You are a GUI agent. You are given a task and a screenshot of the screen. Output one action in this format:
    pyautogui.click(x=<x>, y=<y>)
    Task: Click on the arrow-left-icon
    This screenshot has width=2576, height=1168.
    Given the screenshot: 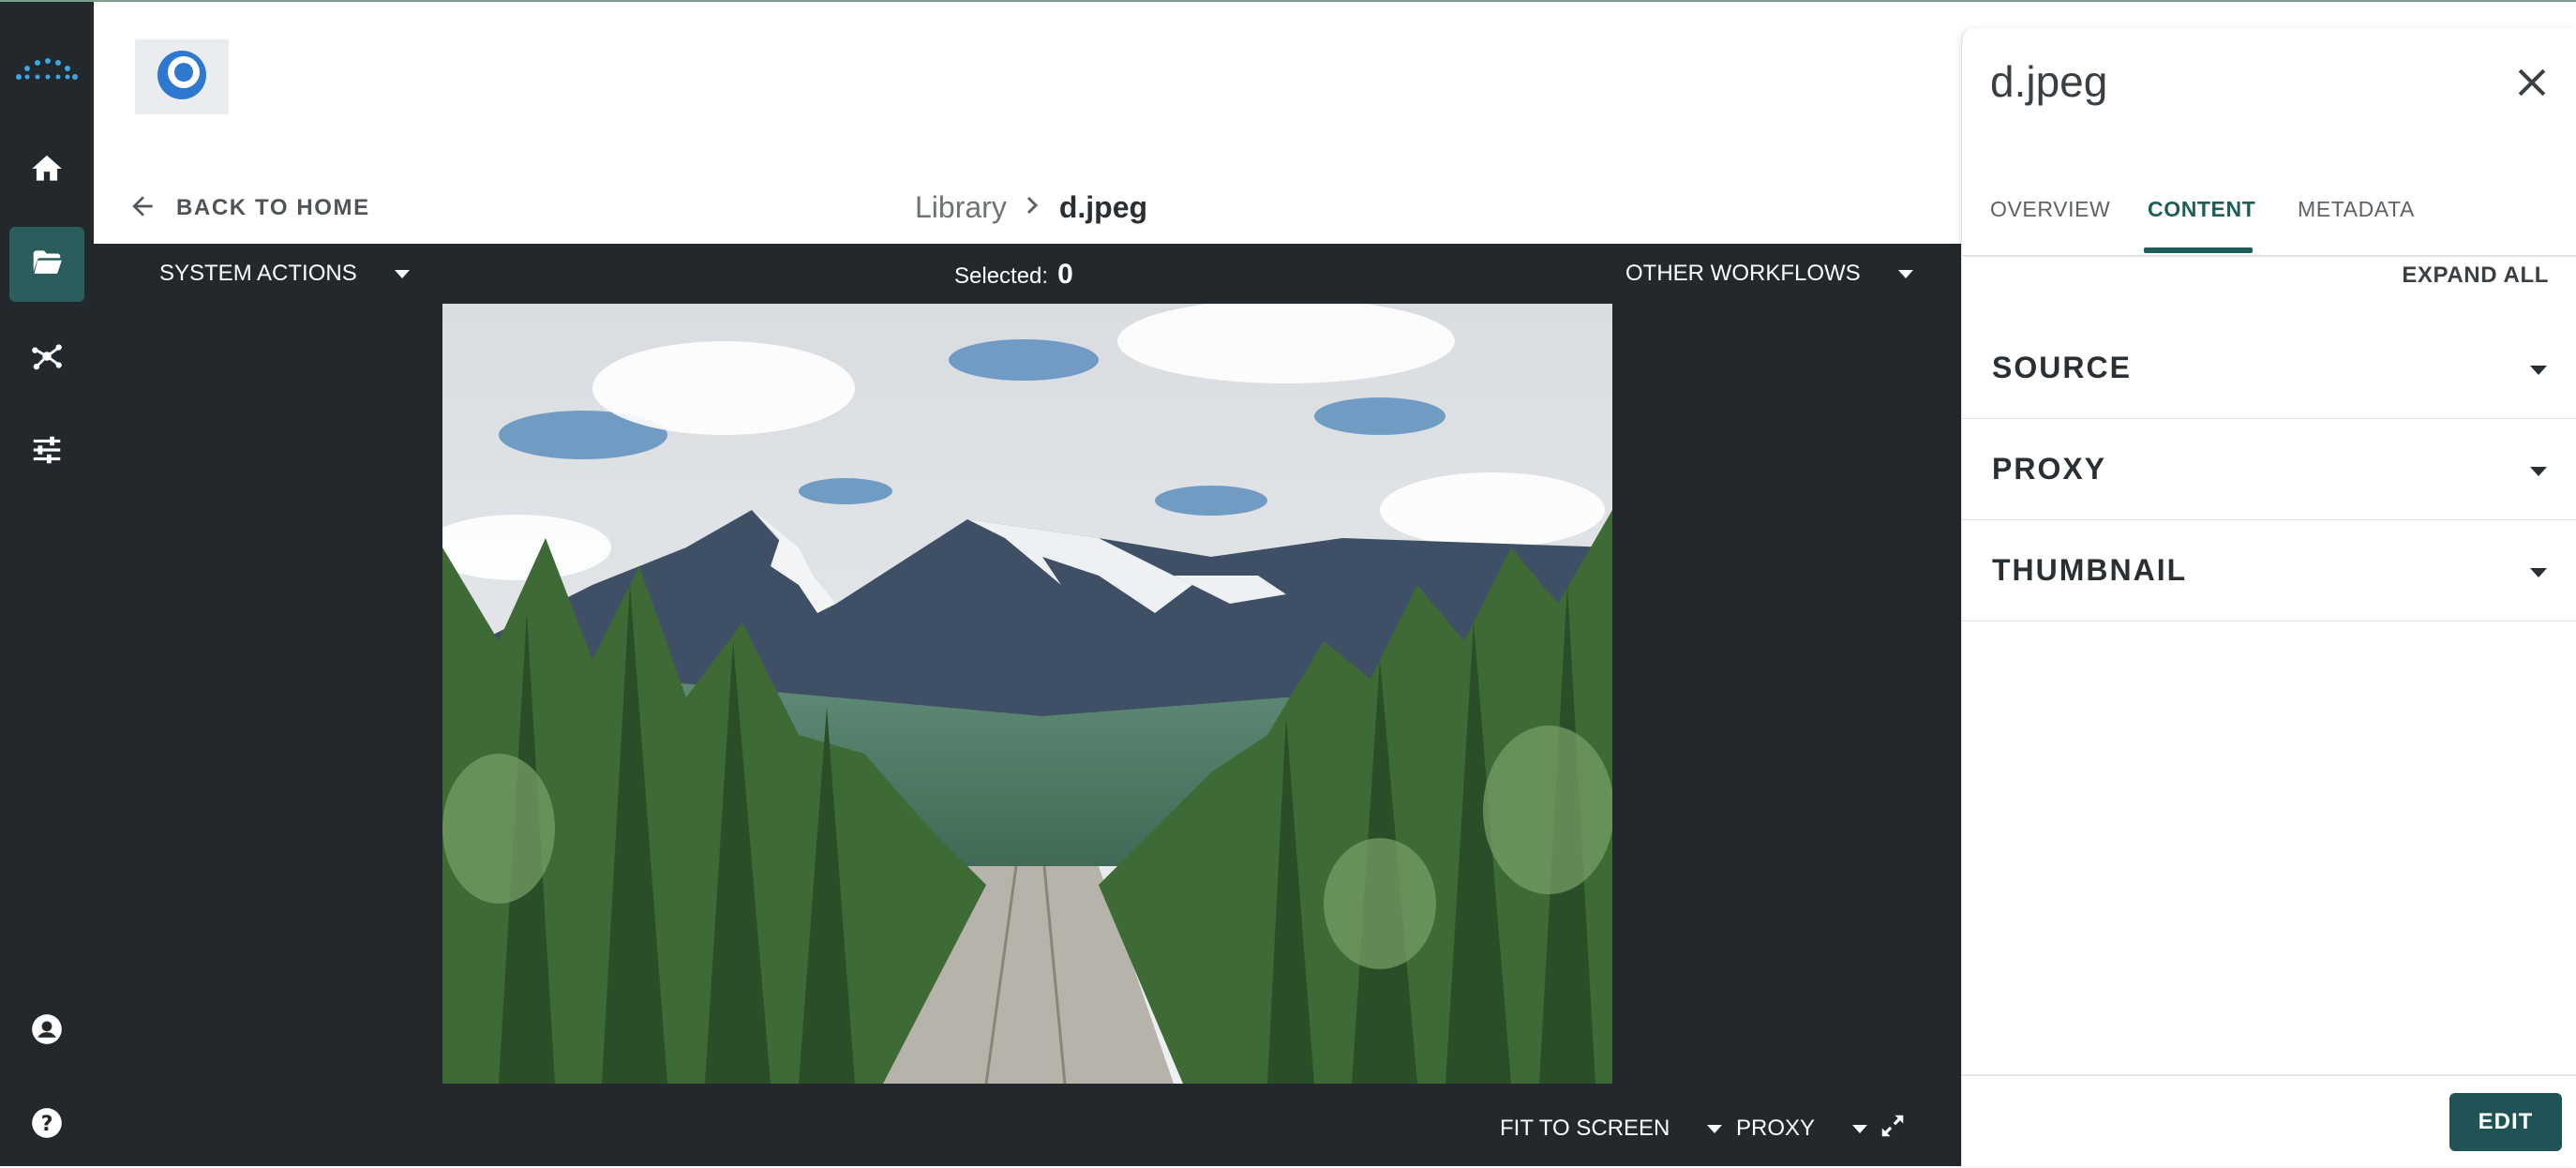 What is the action you would take?
    pyautogui.click(x=142, y=209)
    